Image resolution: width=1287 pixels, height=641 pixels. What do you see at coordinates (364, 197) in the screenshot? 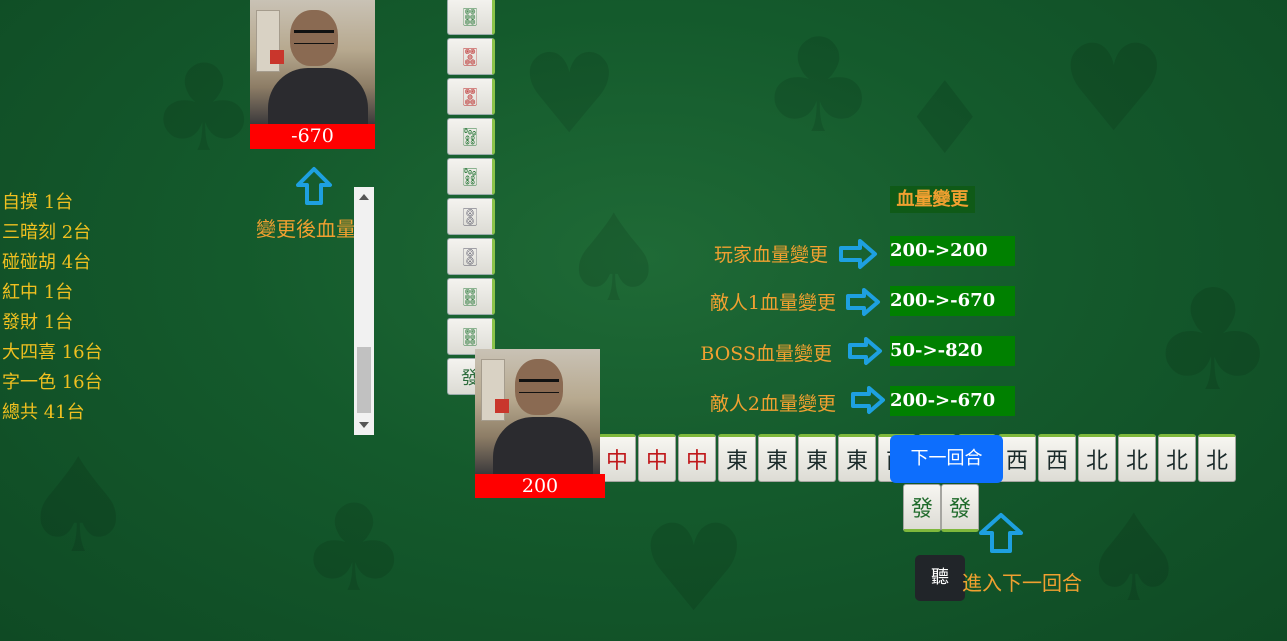
I see `scroll-up-icon` at bounding box center [364, 197].